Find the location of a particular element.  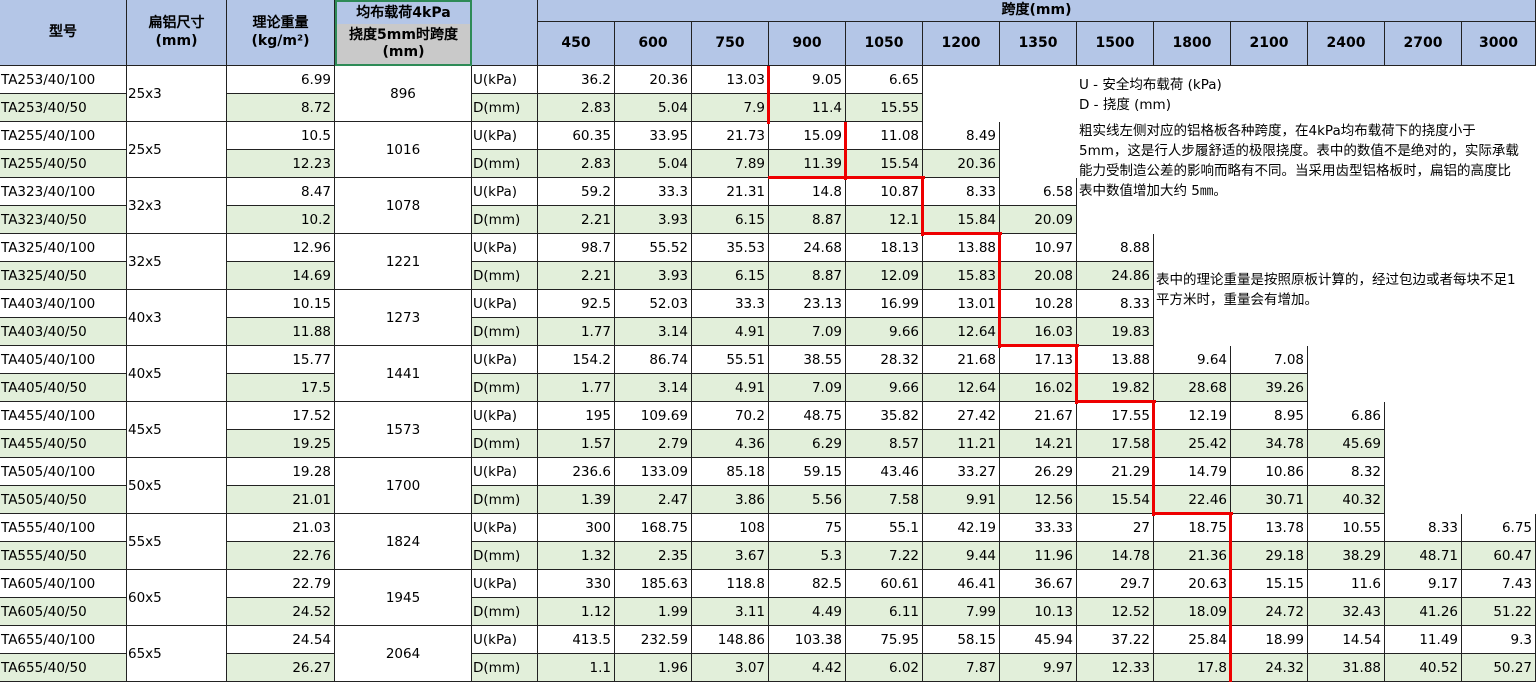

value-cell: 39.26 is located at coordinates (1269, 388).